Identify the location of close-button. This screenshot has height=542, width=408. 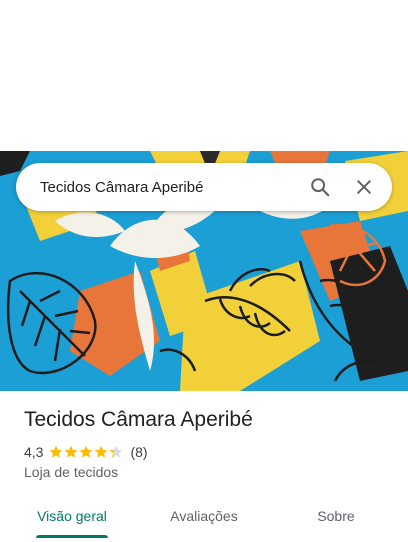
(364, 187).